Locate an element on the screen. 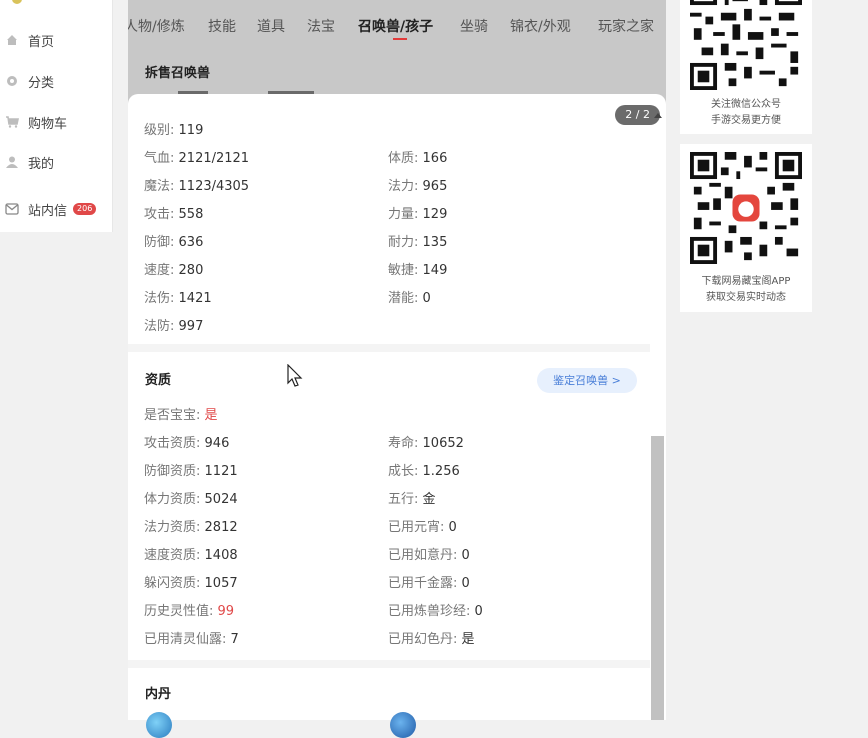 This screenshot has height=738, width=868. qr-caption: 关注微信公众号 is located at coordinates (746, 104).